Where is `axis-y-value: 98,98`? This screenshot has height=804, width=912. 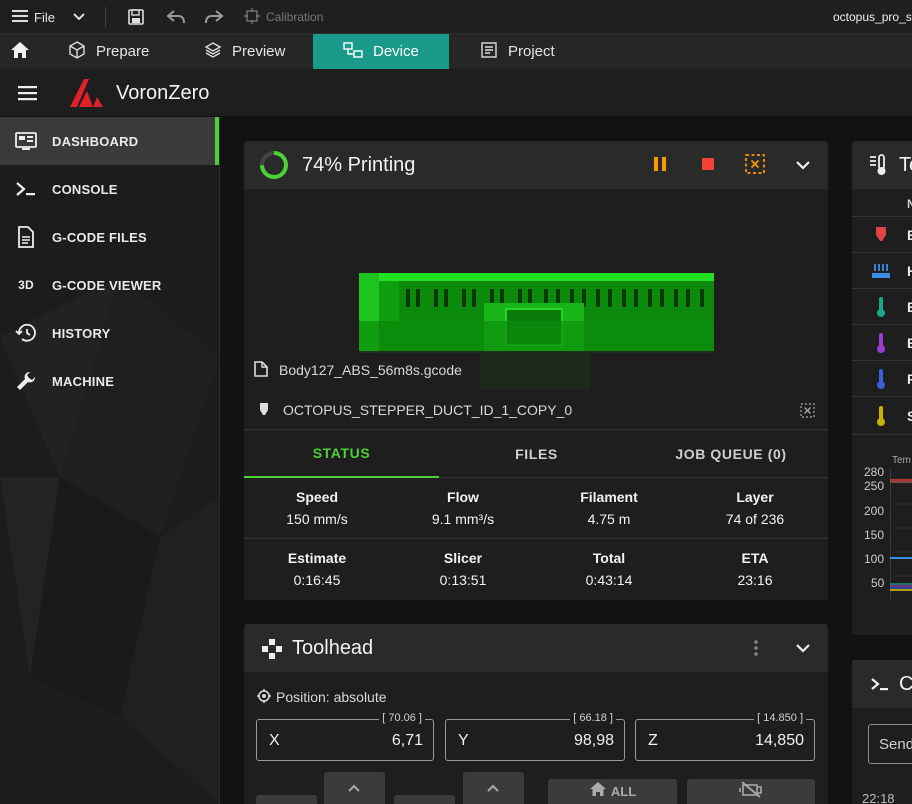 axis-y-value: 98,98 is located at coordinates (593, 740).